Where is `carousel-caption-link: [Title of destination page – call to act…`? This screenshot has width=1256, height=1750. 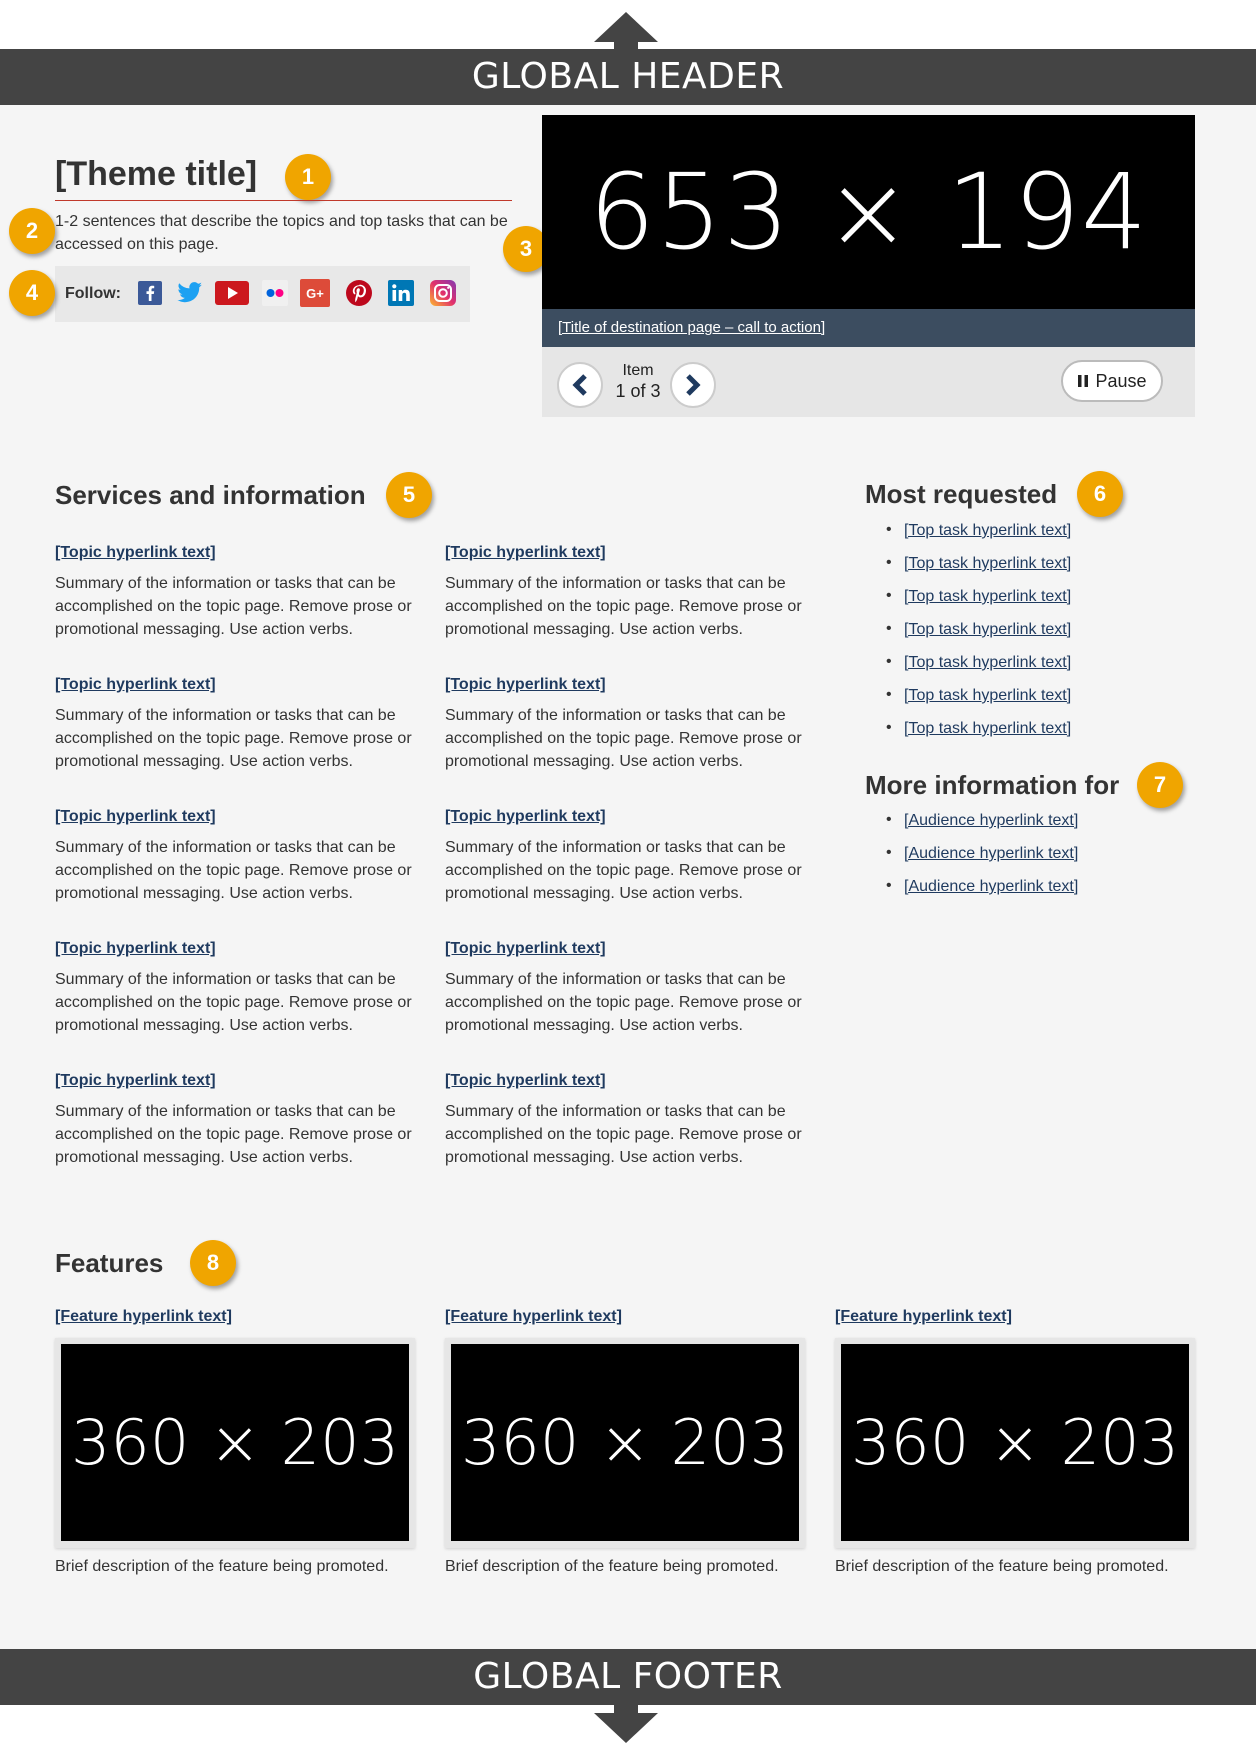 carousel-caption-link: [Title of destination page – call to act… is located at coordinates (691, 327).